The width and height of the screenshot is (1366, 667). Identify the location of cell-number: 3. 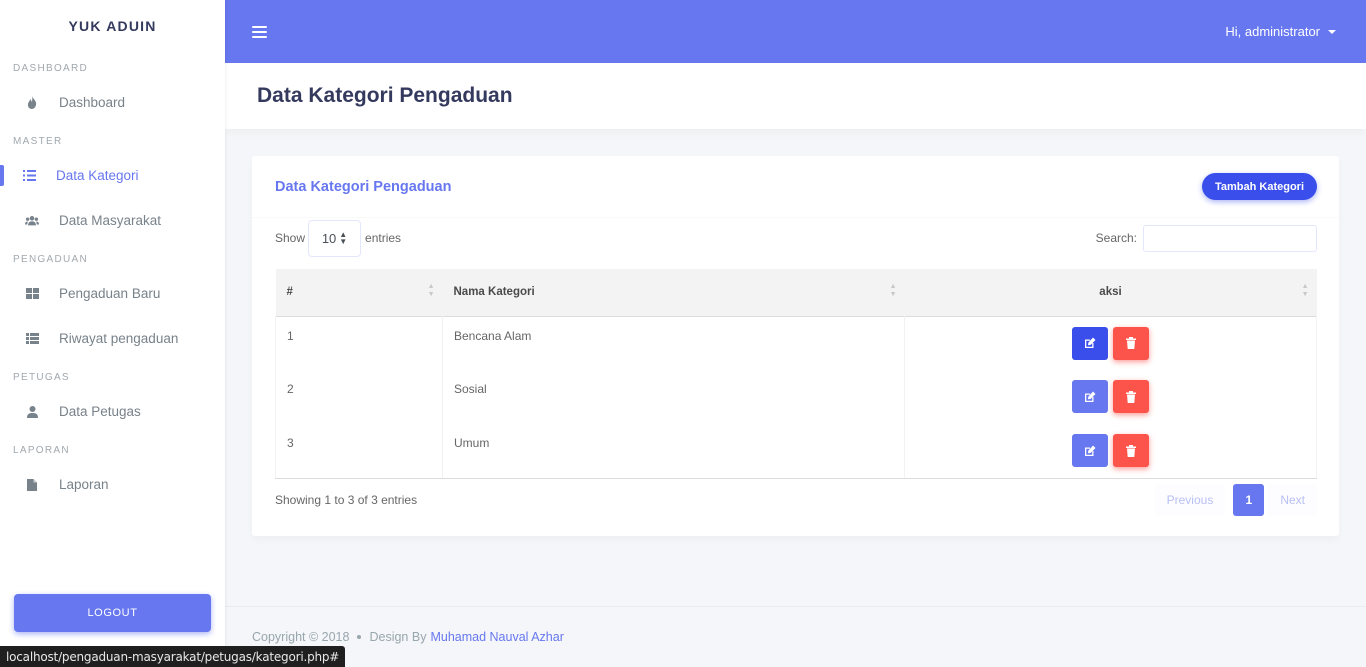
(359, 451).